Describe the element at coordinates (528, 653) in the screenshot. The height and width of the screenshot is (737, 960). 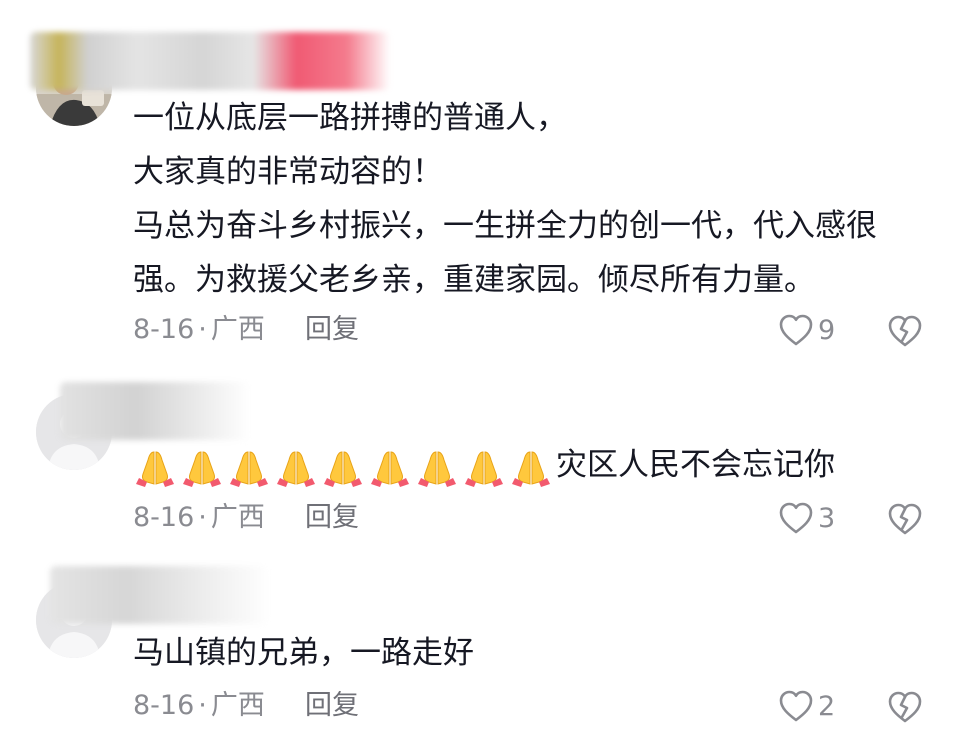
I see `comment-text: 马山镇的兄弟，一路走好` at that location.